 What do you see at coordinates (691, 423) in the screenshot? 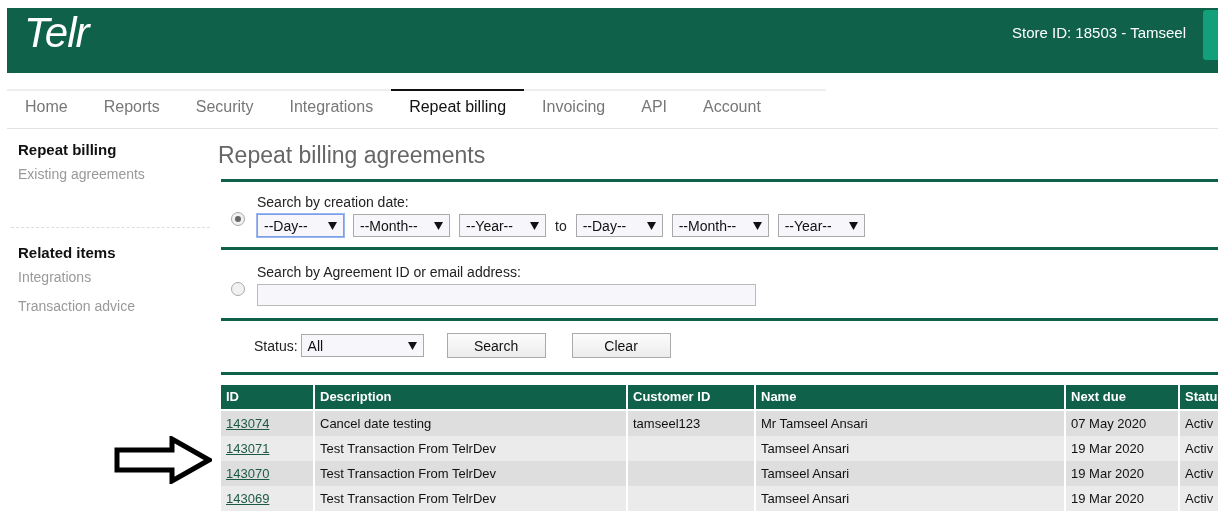
I see `table-cell: tamseel123` at bounding box center [691, 423].